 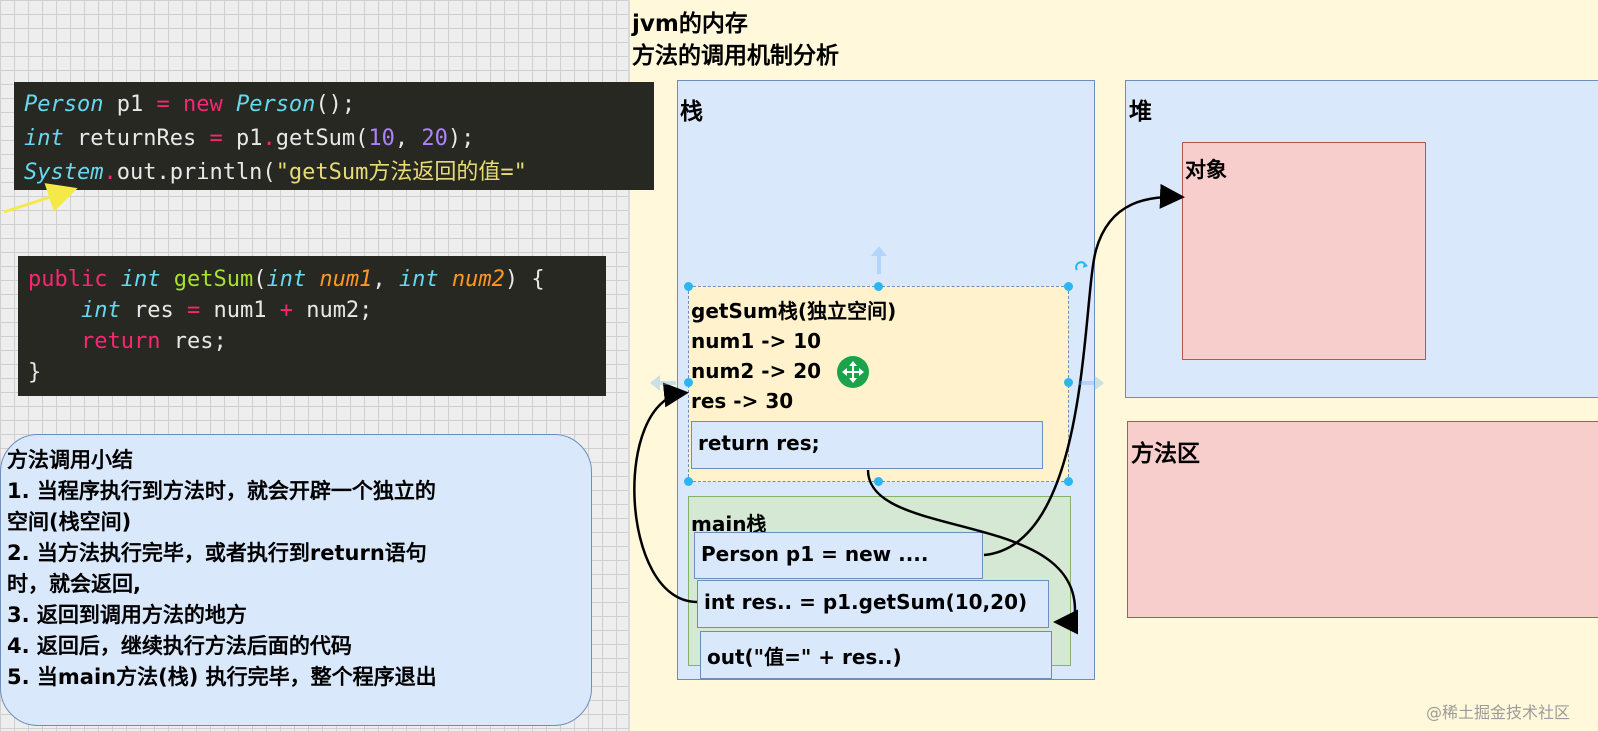 What do you see at coordinates (40, 198) in the screenshot?
I see `pointer-arrow-icon` at bounding box center [40, 198].